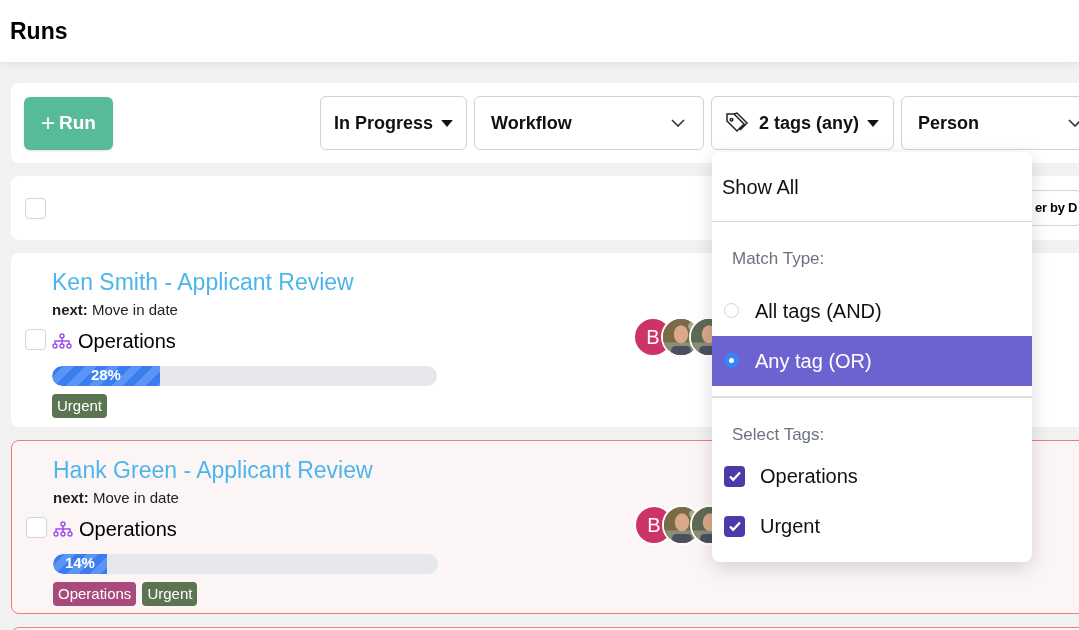 This screenshot has width=1079, height=630. Describe the element at coordinates (778, 259) in the screenshot. I see `section-heading: Match Type:` at that location.